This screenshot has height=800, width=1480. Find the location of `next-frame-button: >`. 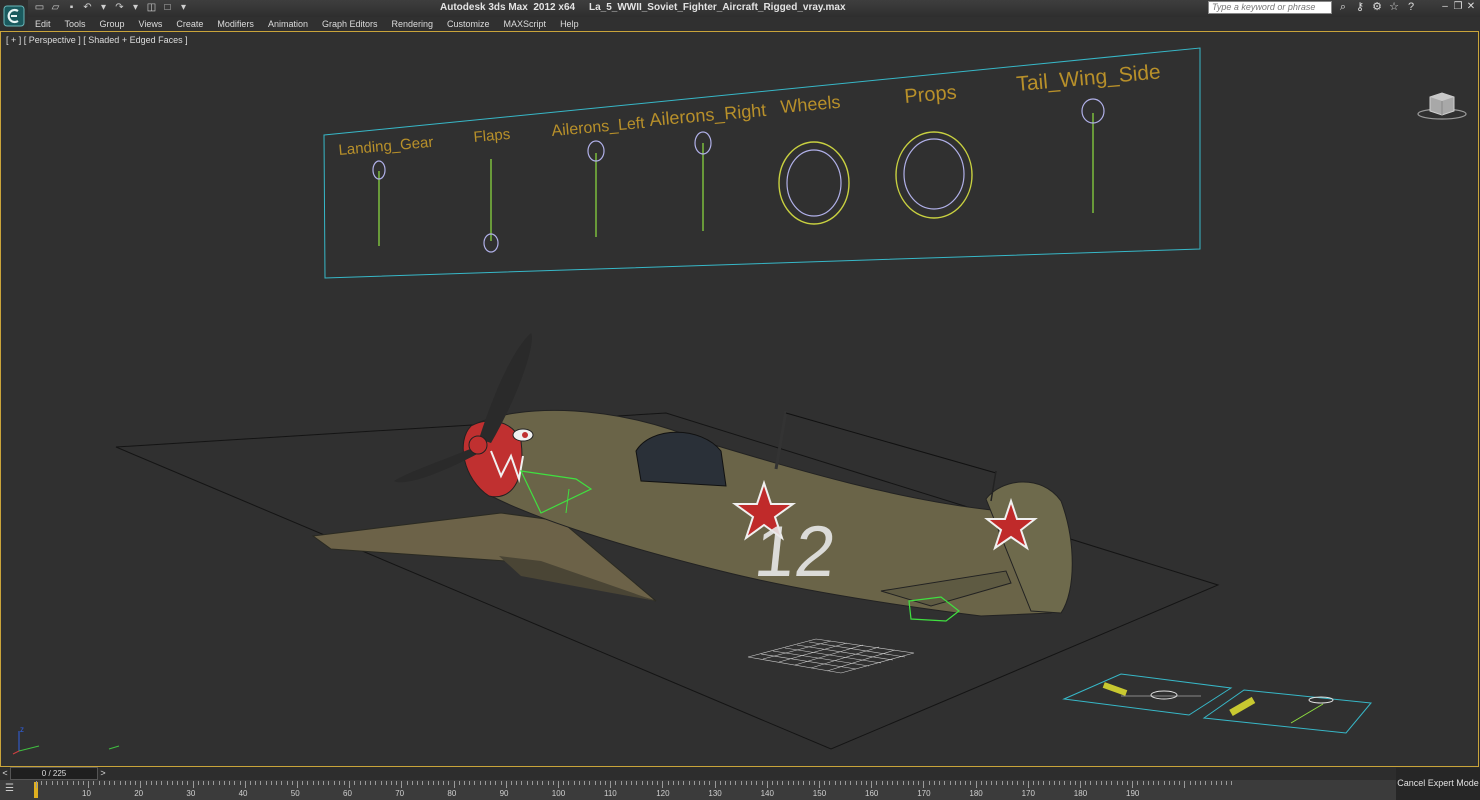

next-frame-button: > is located at coordinates (103, 773).